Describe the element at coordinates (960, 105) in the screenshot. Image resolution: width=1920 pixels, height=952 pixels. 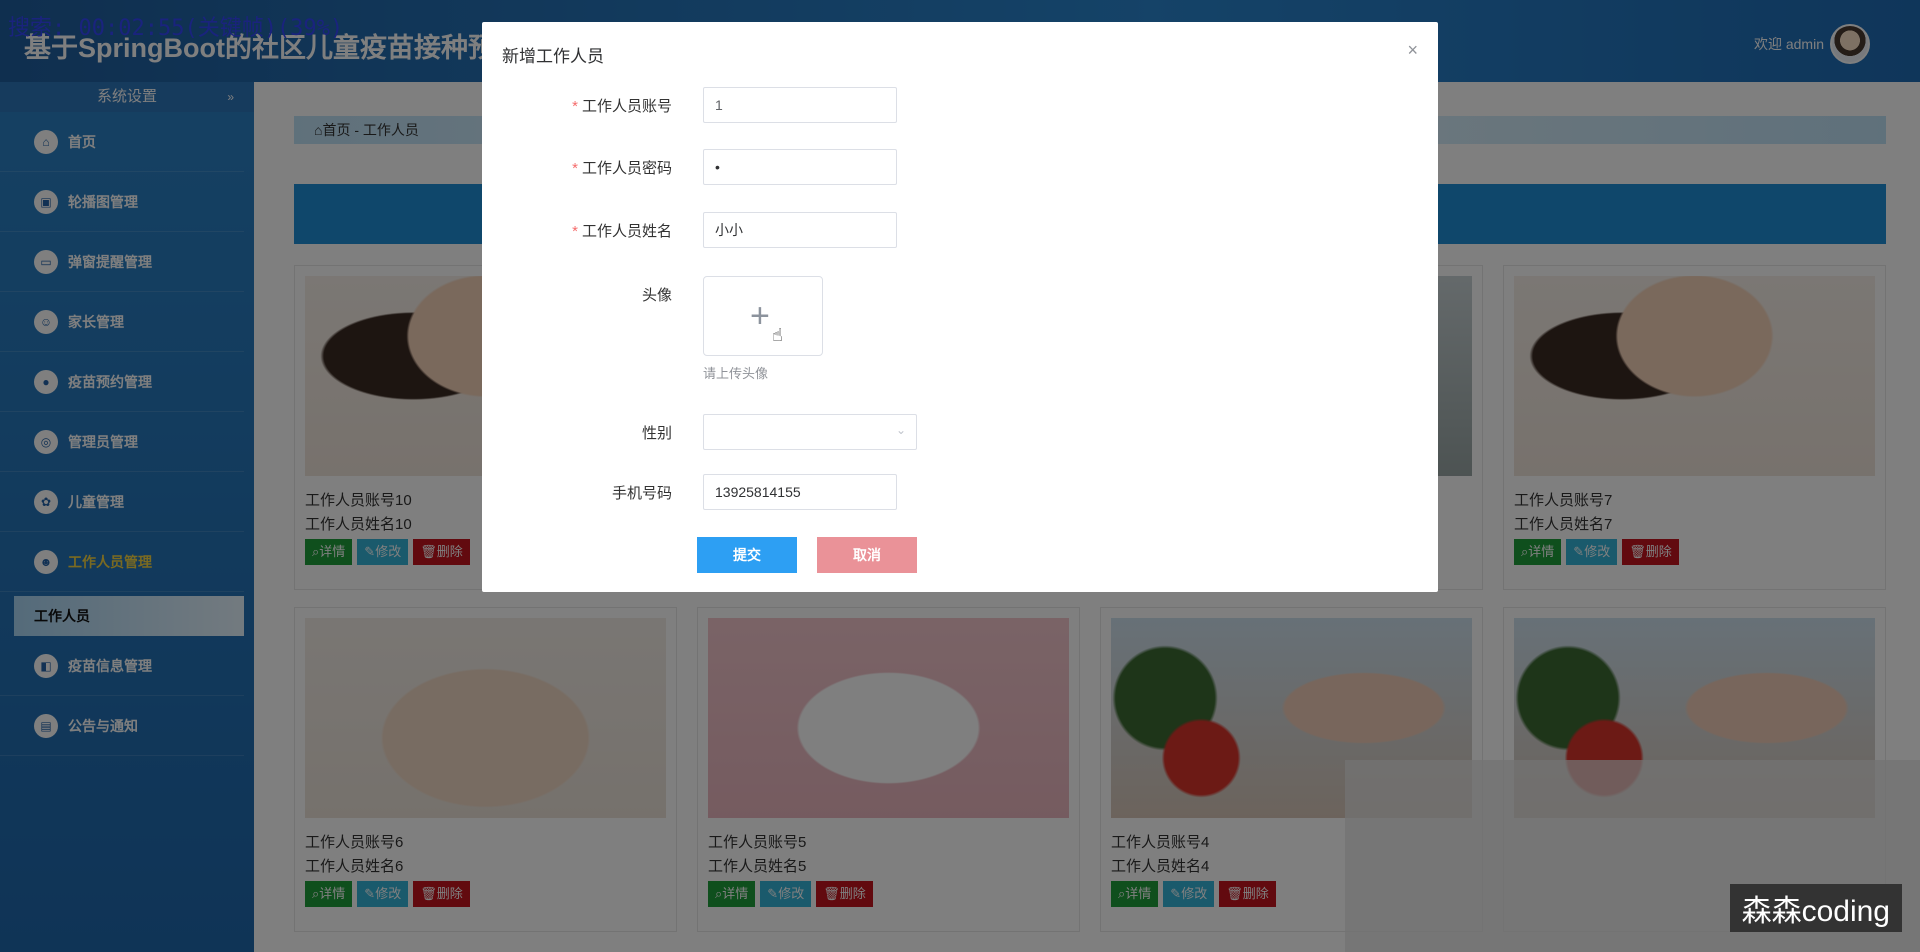
I see `form-row-account: * 工作人员账号 1` at that location.